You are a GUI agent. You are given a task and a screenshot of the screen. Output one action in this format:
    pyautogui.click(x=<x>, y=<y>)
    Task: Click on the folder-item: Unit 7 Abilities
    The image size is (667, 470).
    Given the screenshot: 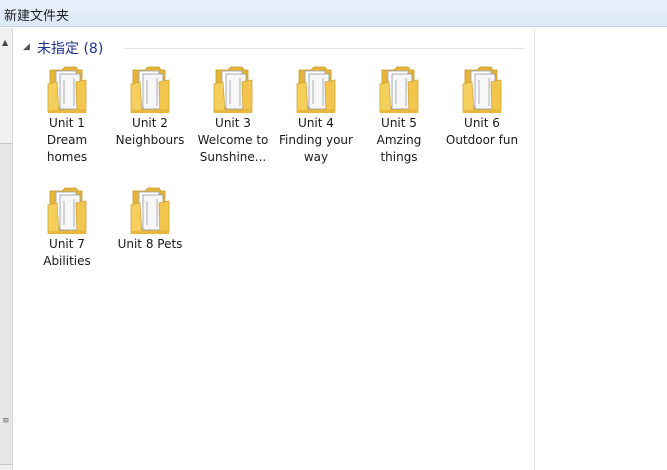 What is the action you would take?
    pyautogui.click(x=67, y=227)
    